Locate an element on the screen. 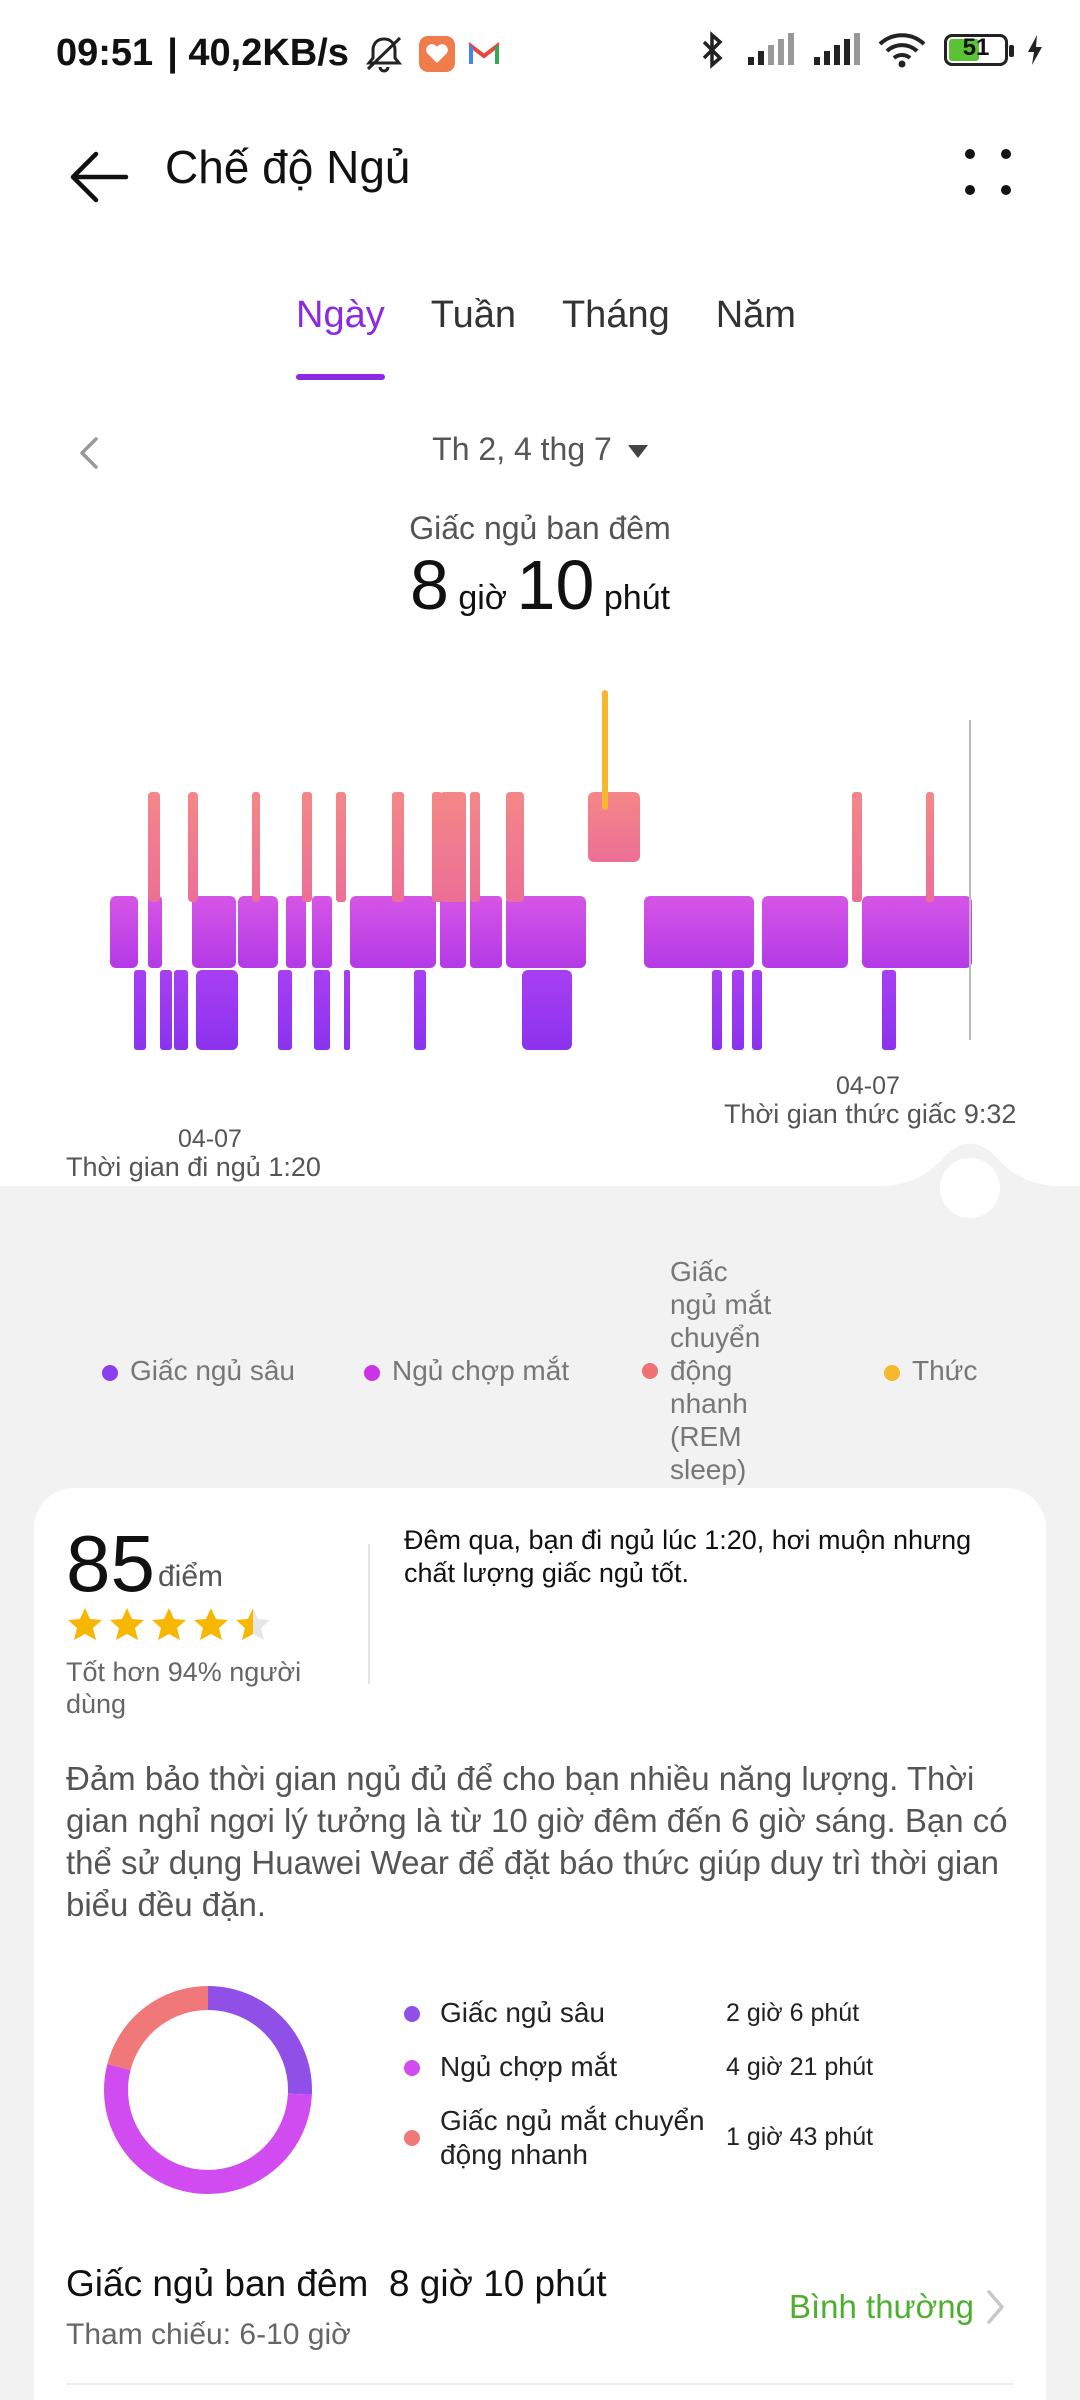 This screenshot has width=1080, height=2400. sleep-distribution-donut is located at coordinates (208, 2090).